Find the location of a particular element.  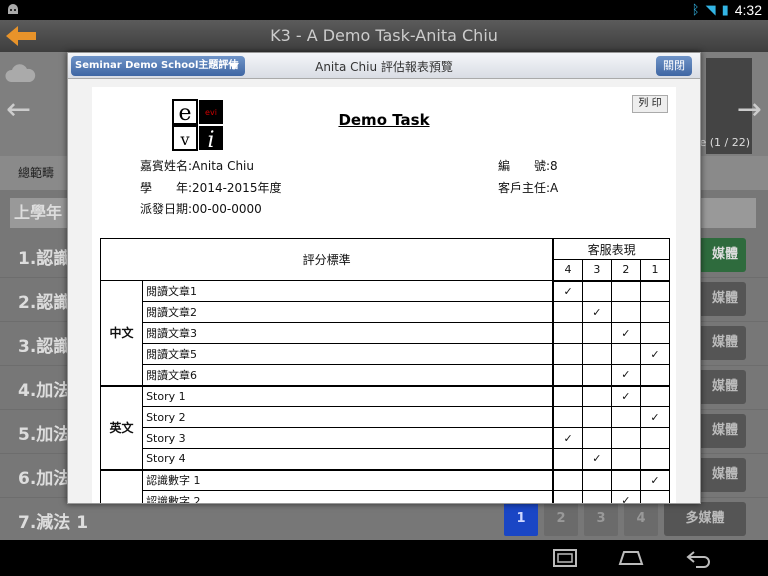

criterion-name: Story 1 is located at coordinates (348, 396).